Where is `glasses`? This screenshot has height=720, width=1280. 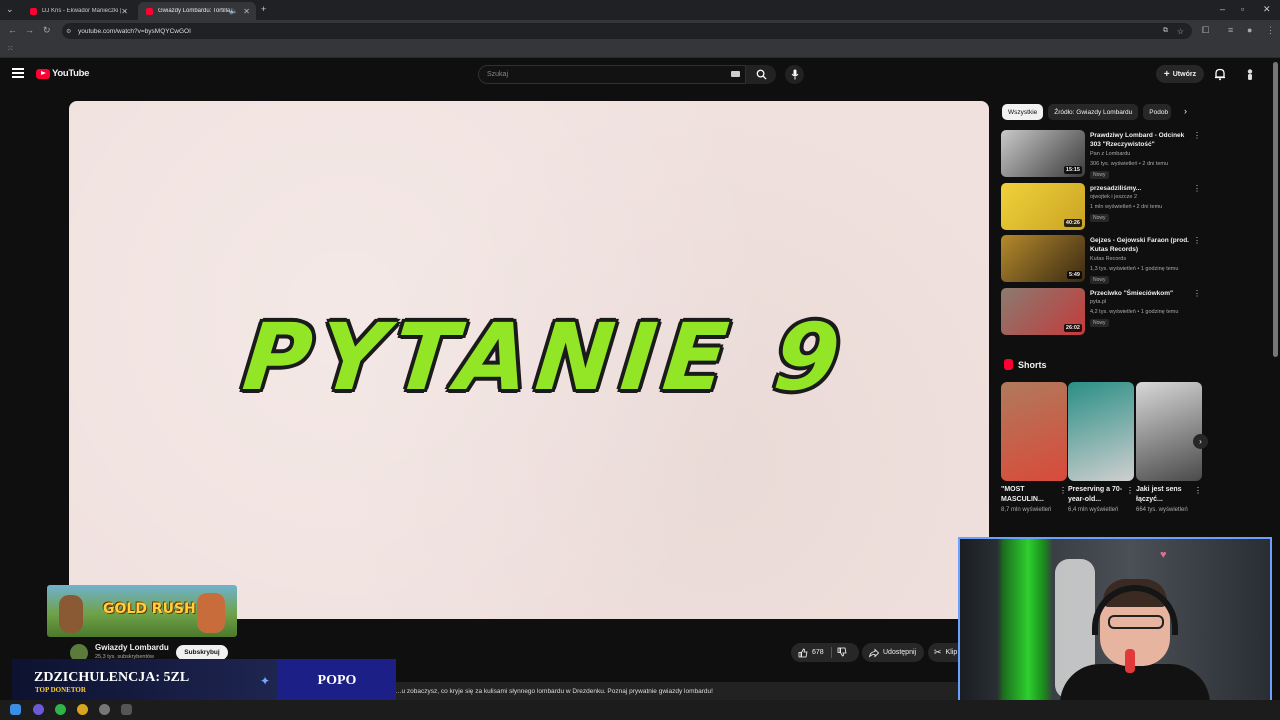 glasses is located at coordinates (1136, 622).